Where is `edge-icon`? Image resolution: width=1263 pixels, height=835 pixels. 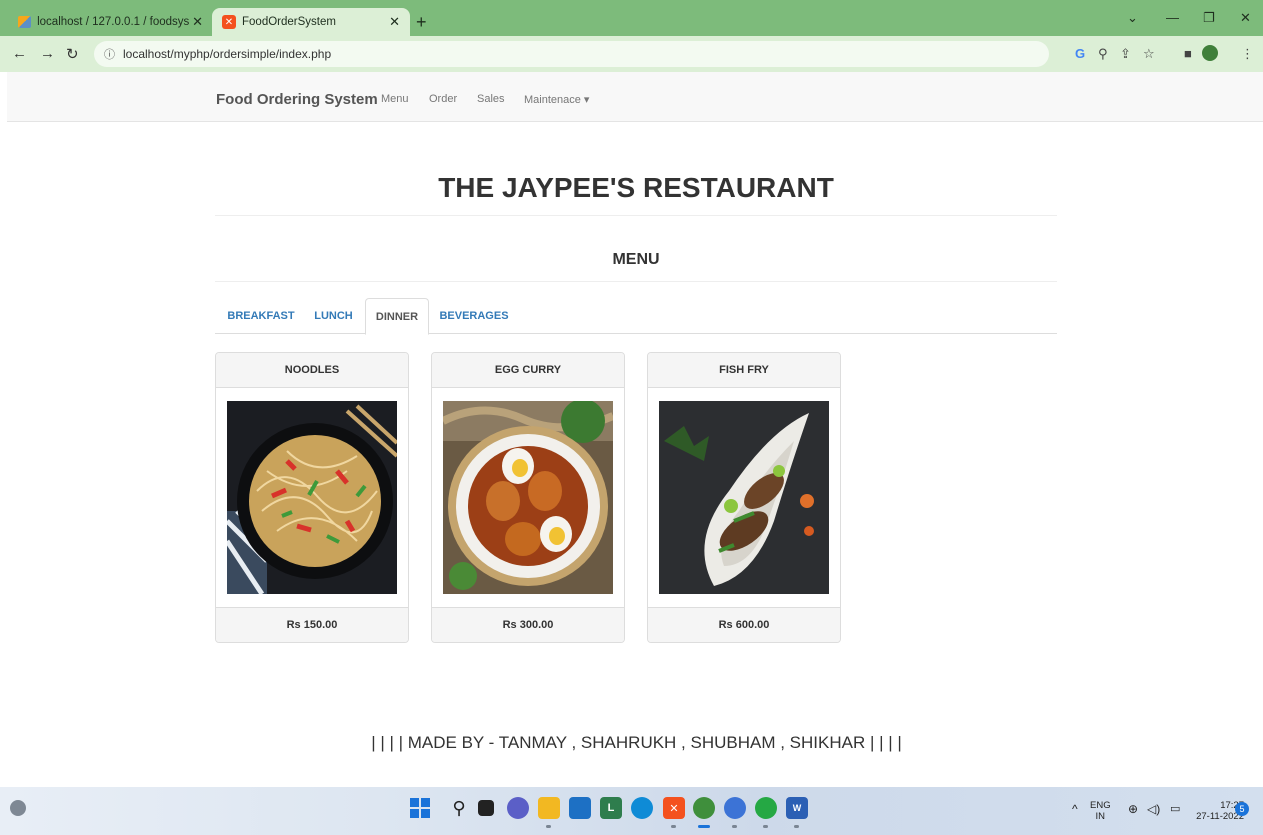
edge-icon is located at coordinates (642, 808).